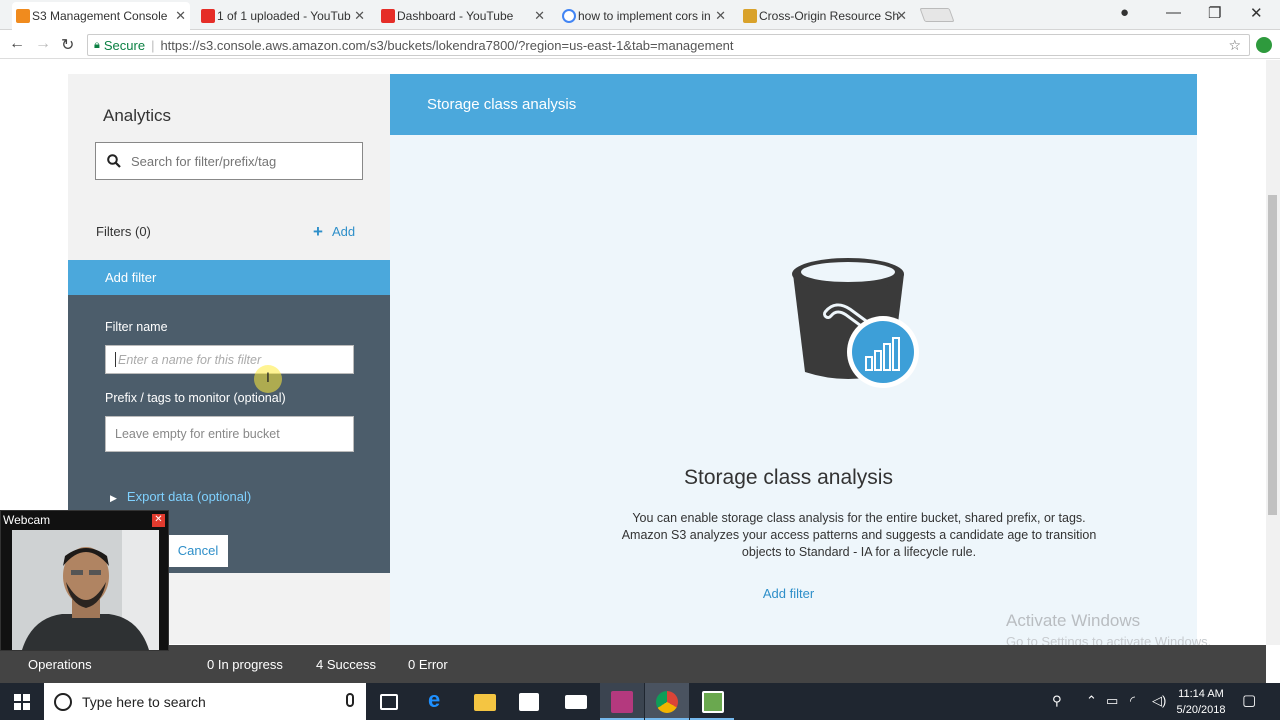 Image resolution: width=1280 pixels, height=720 pixels. I want to click on people-icon: ⚲, so click(1057, 701).